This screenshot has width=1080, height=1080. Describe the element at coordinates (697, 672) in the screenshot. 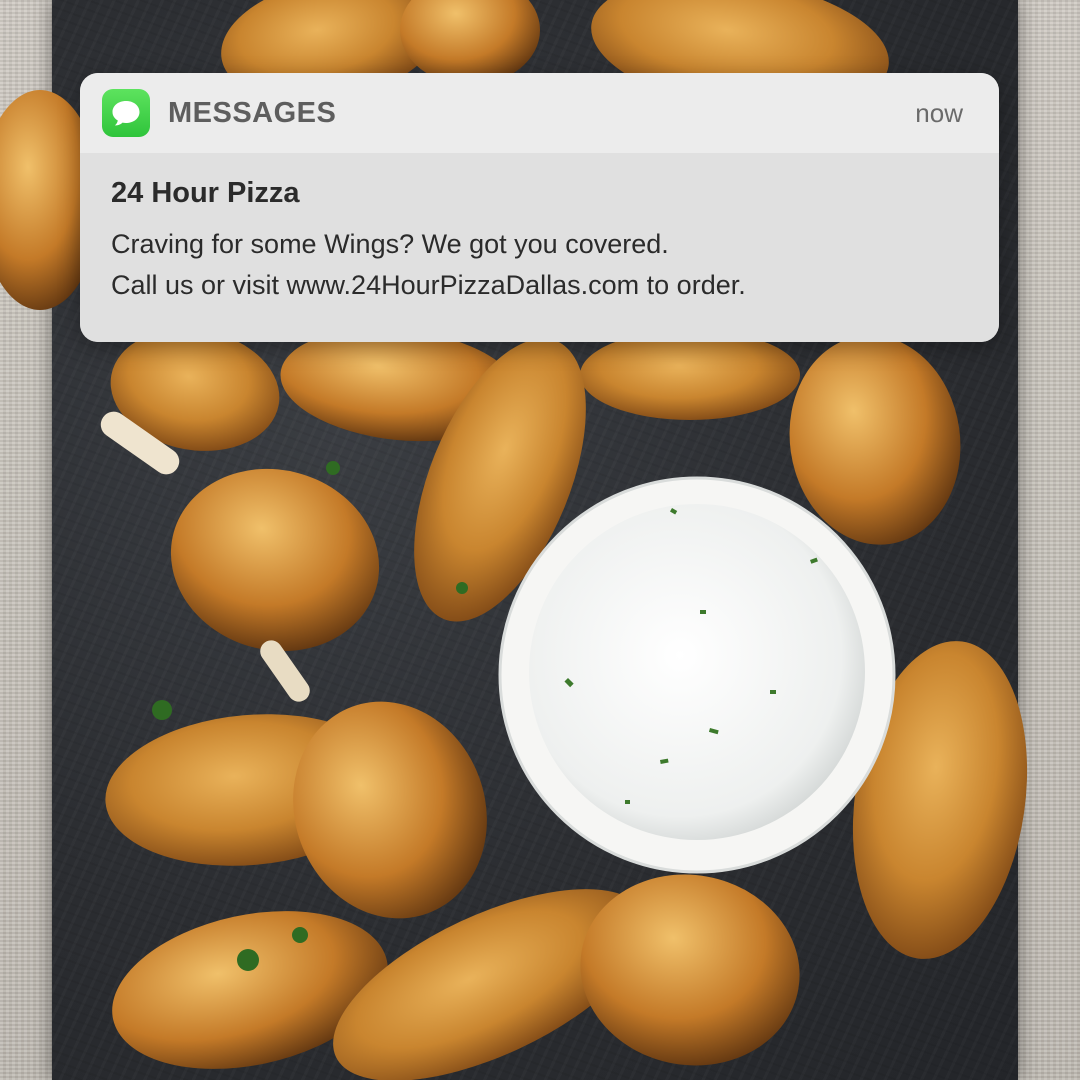

I see `ranch-dip` at that location.